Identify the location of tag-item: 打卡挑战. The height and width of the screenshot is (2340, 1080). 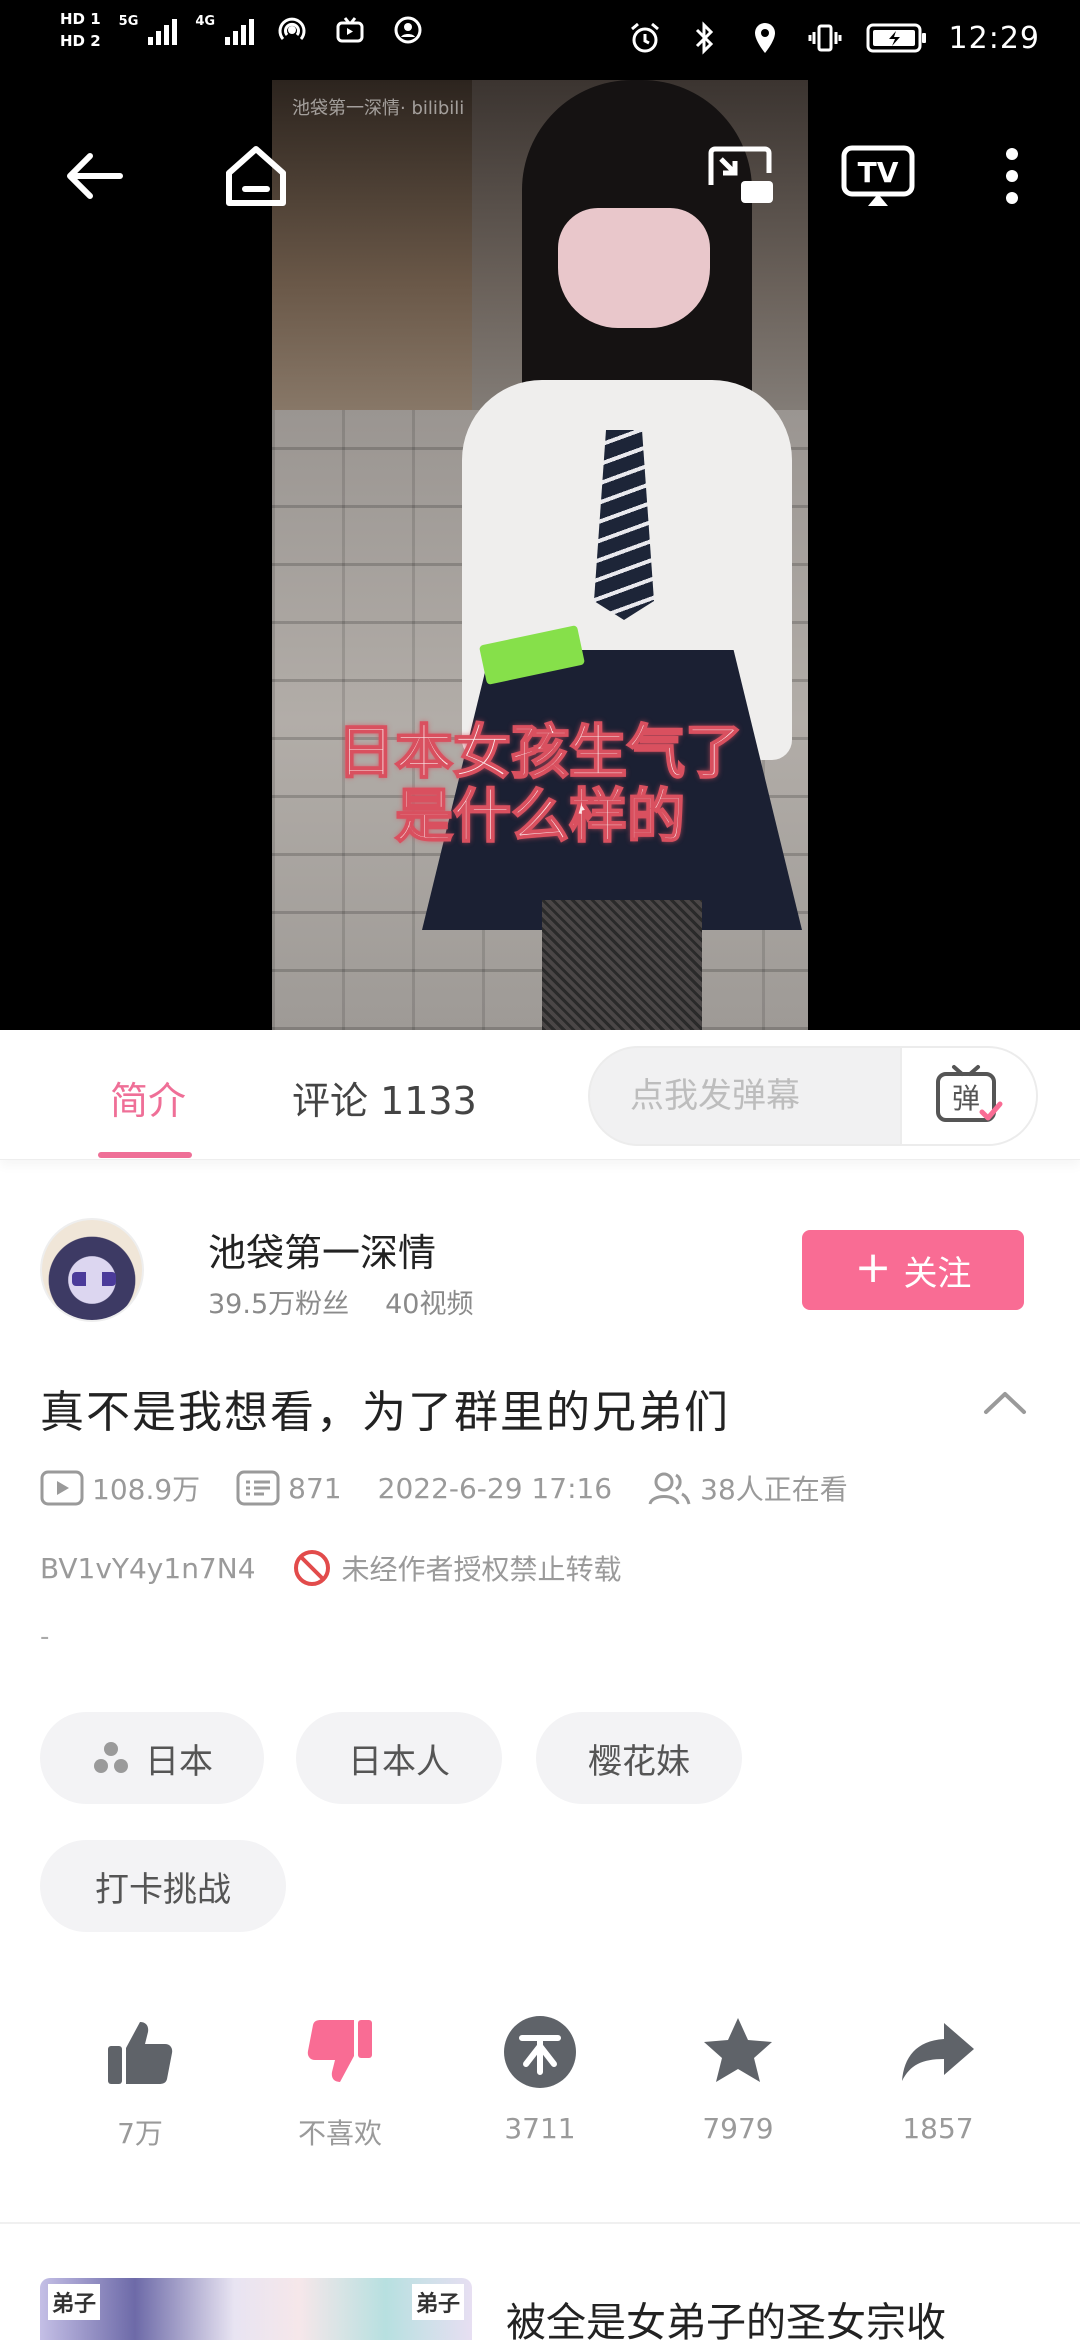
(163, 1886).